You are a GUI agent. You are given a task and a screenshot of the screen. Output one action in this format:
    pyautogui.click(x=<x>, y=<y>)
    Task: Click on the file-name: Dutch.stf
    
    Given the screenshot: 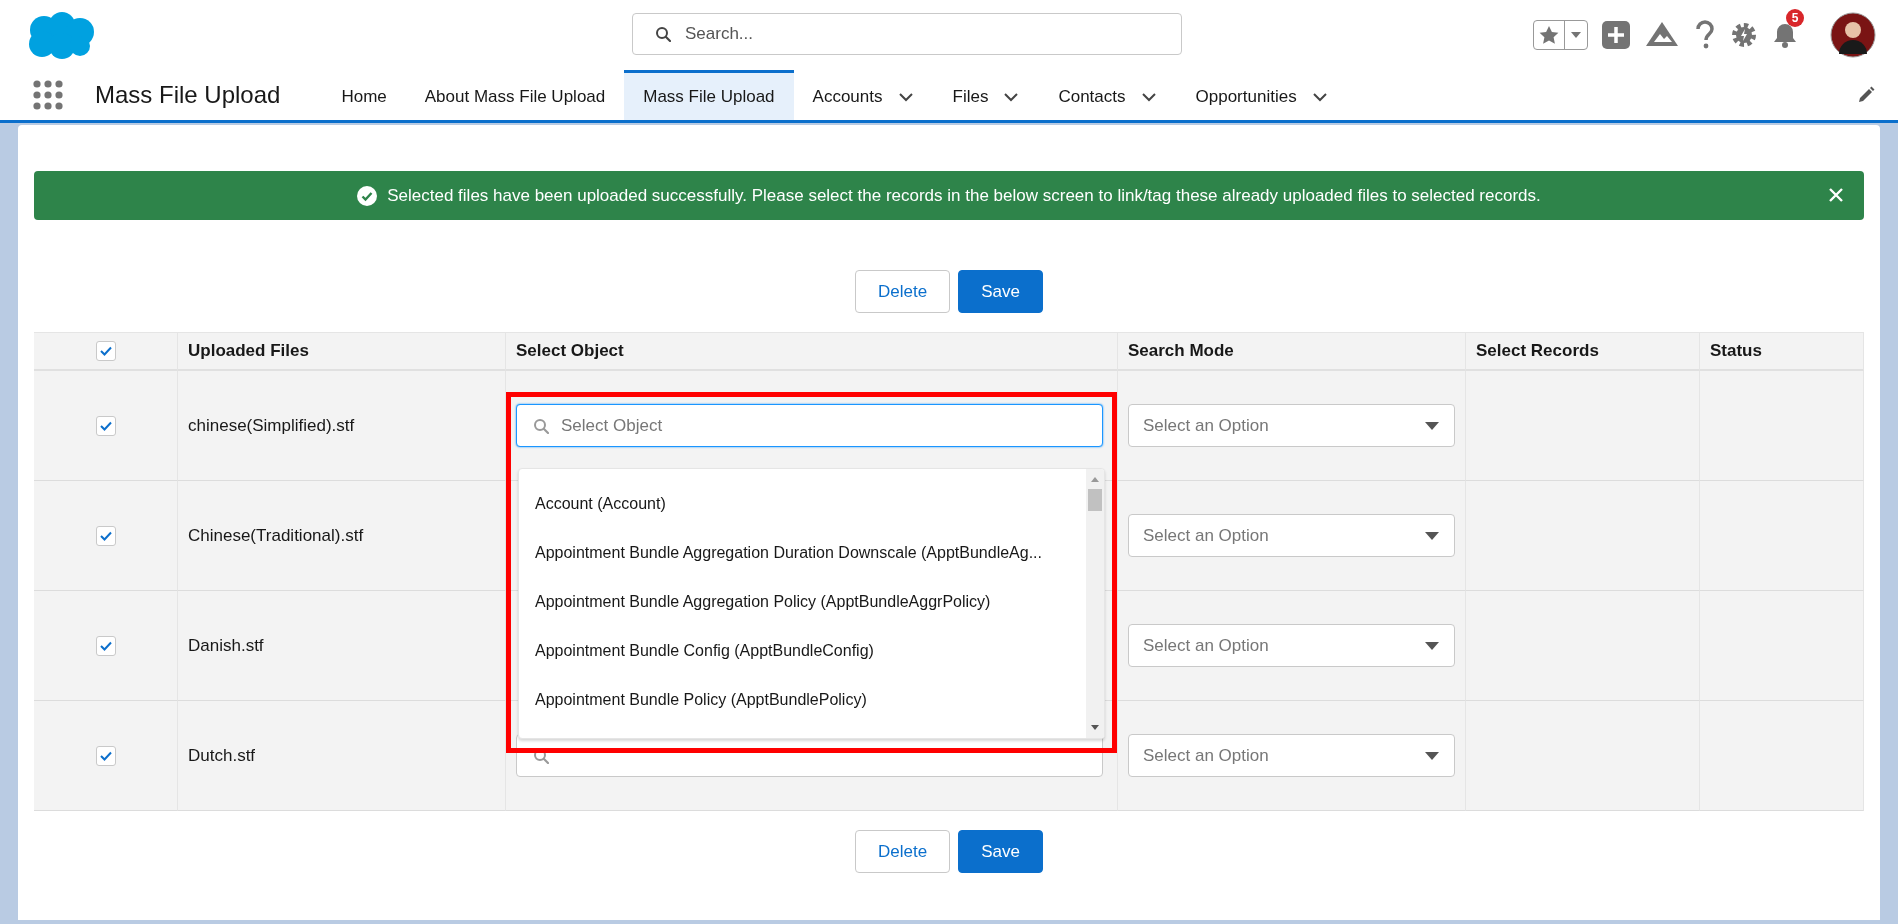 What is the action you would take?
    pyautogui.click(x=222, y=755)
    